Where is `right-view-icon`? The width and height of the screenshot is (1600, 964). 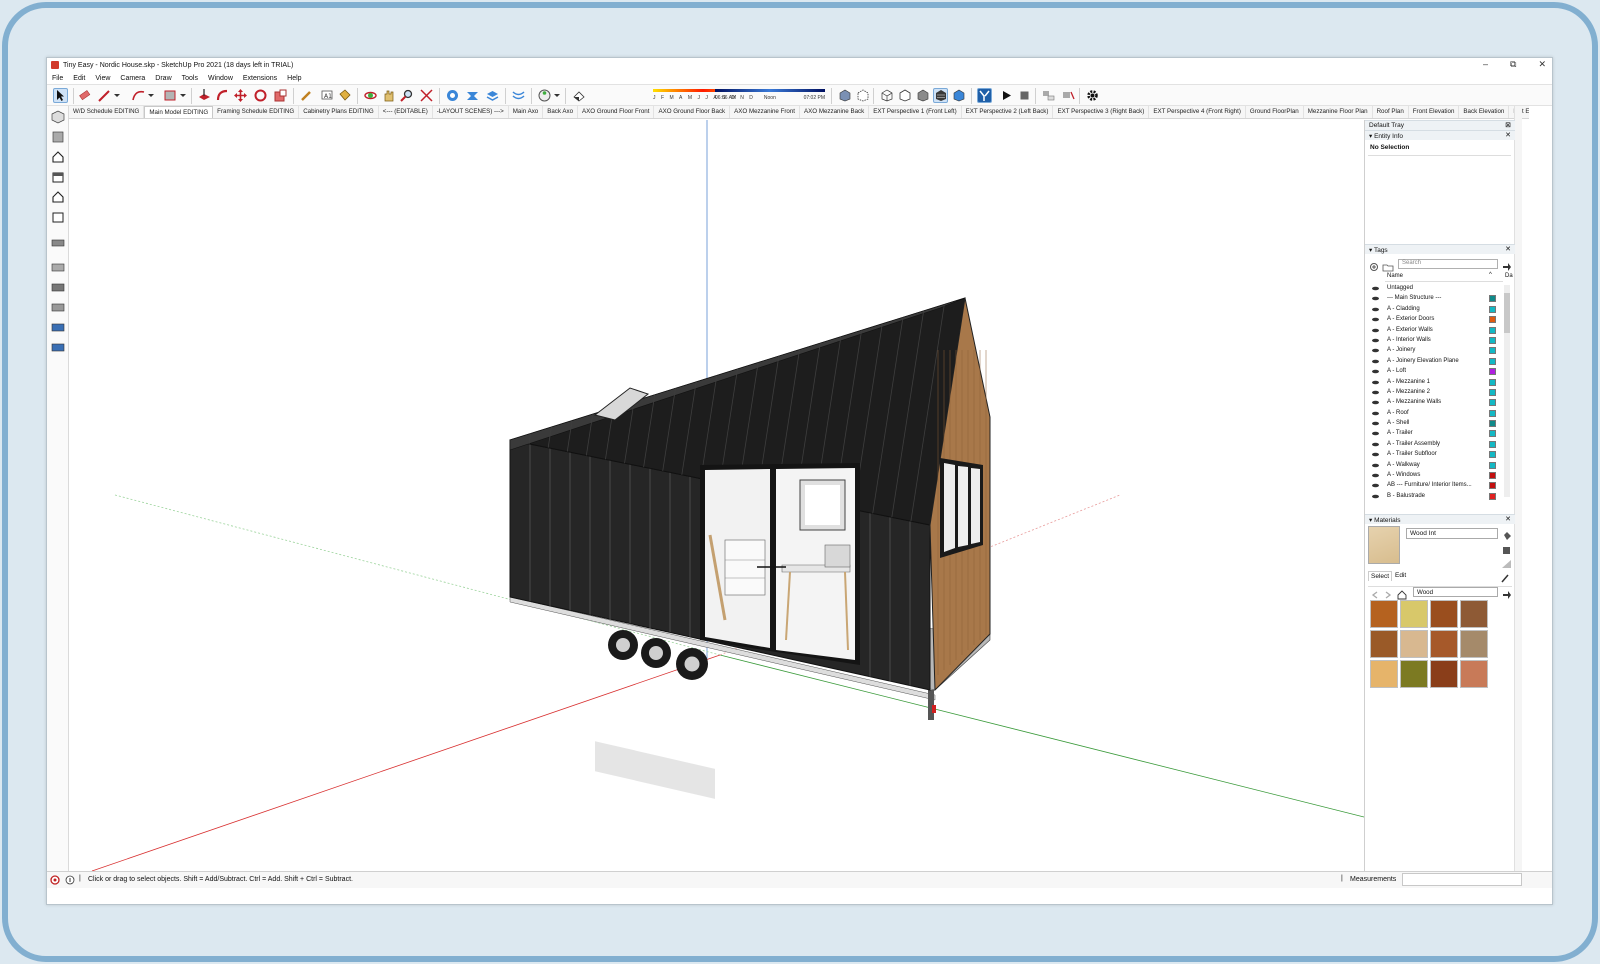
right-view-icon is located at coordinates (58, 177).